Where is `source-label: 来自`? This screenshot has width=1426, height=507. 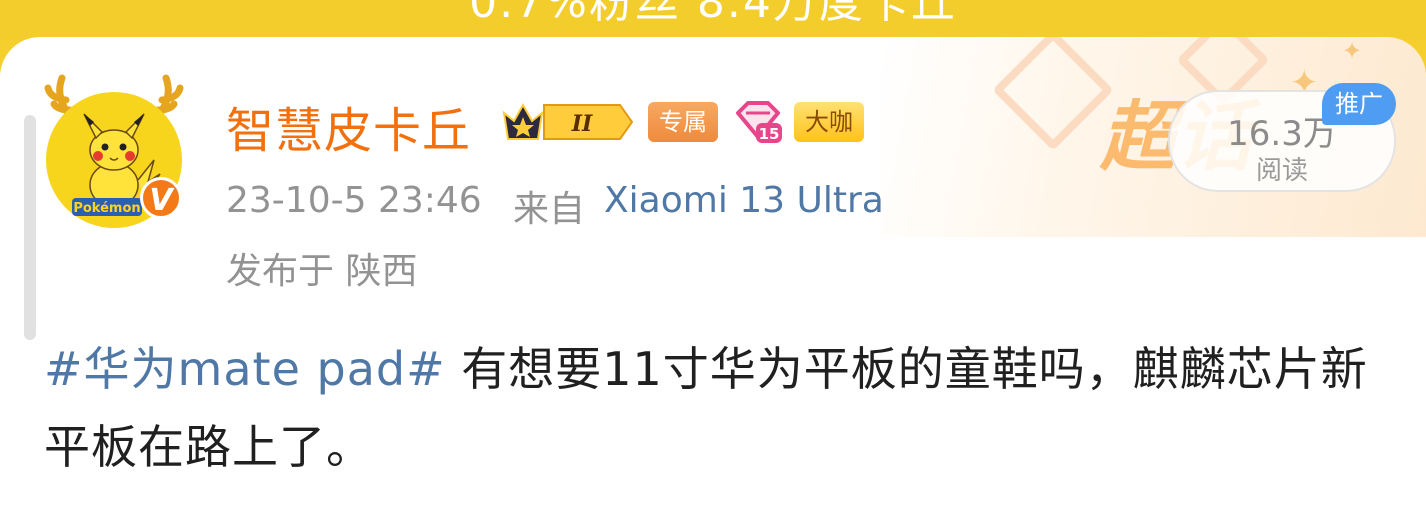 source-label: 来自 is located at coordinates (549, 209).